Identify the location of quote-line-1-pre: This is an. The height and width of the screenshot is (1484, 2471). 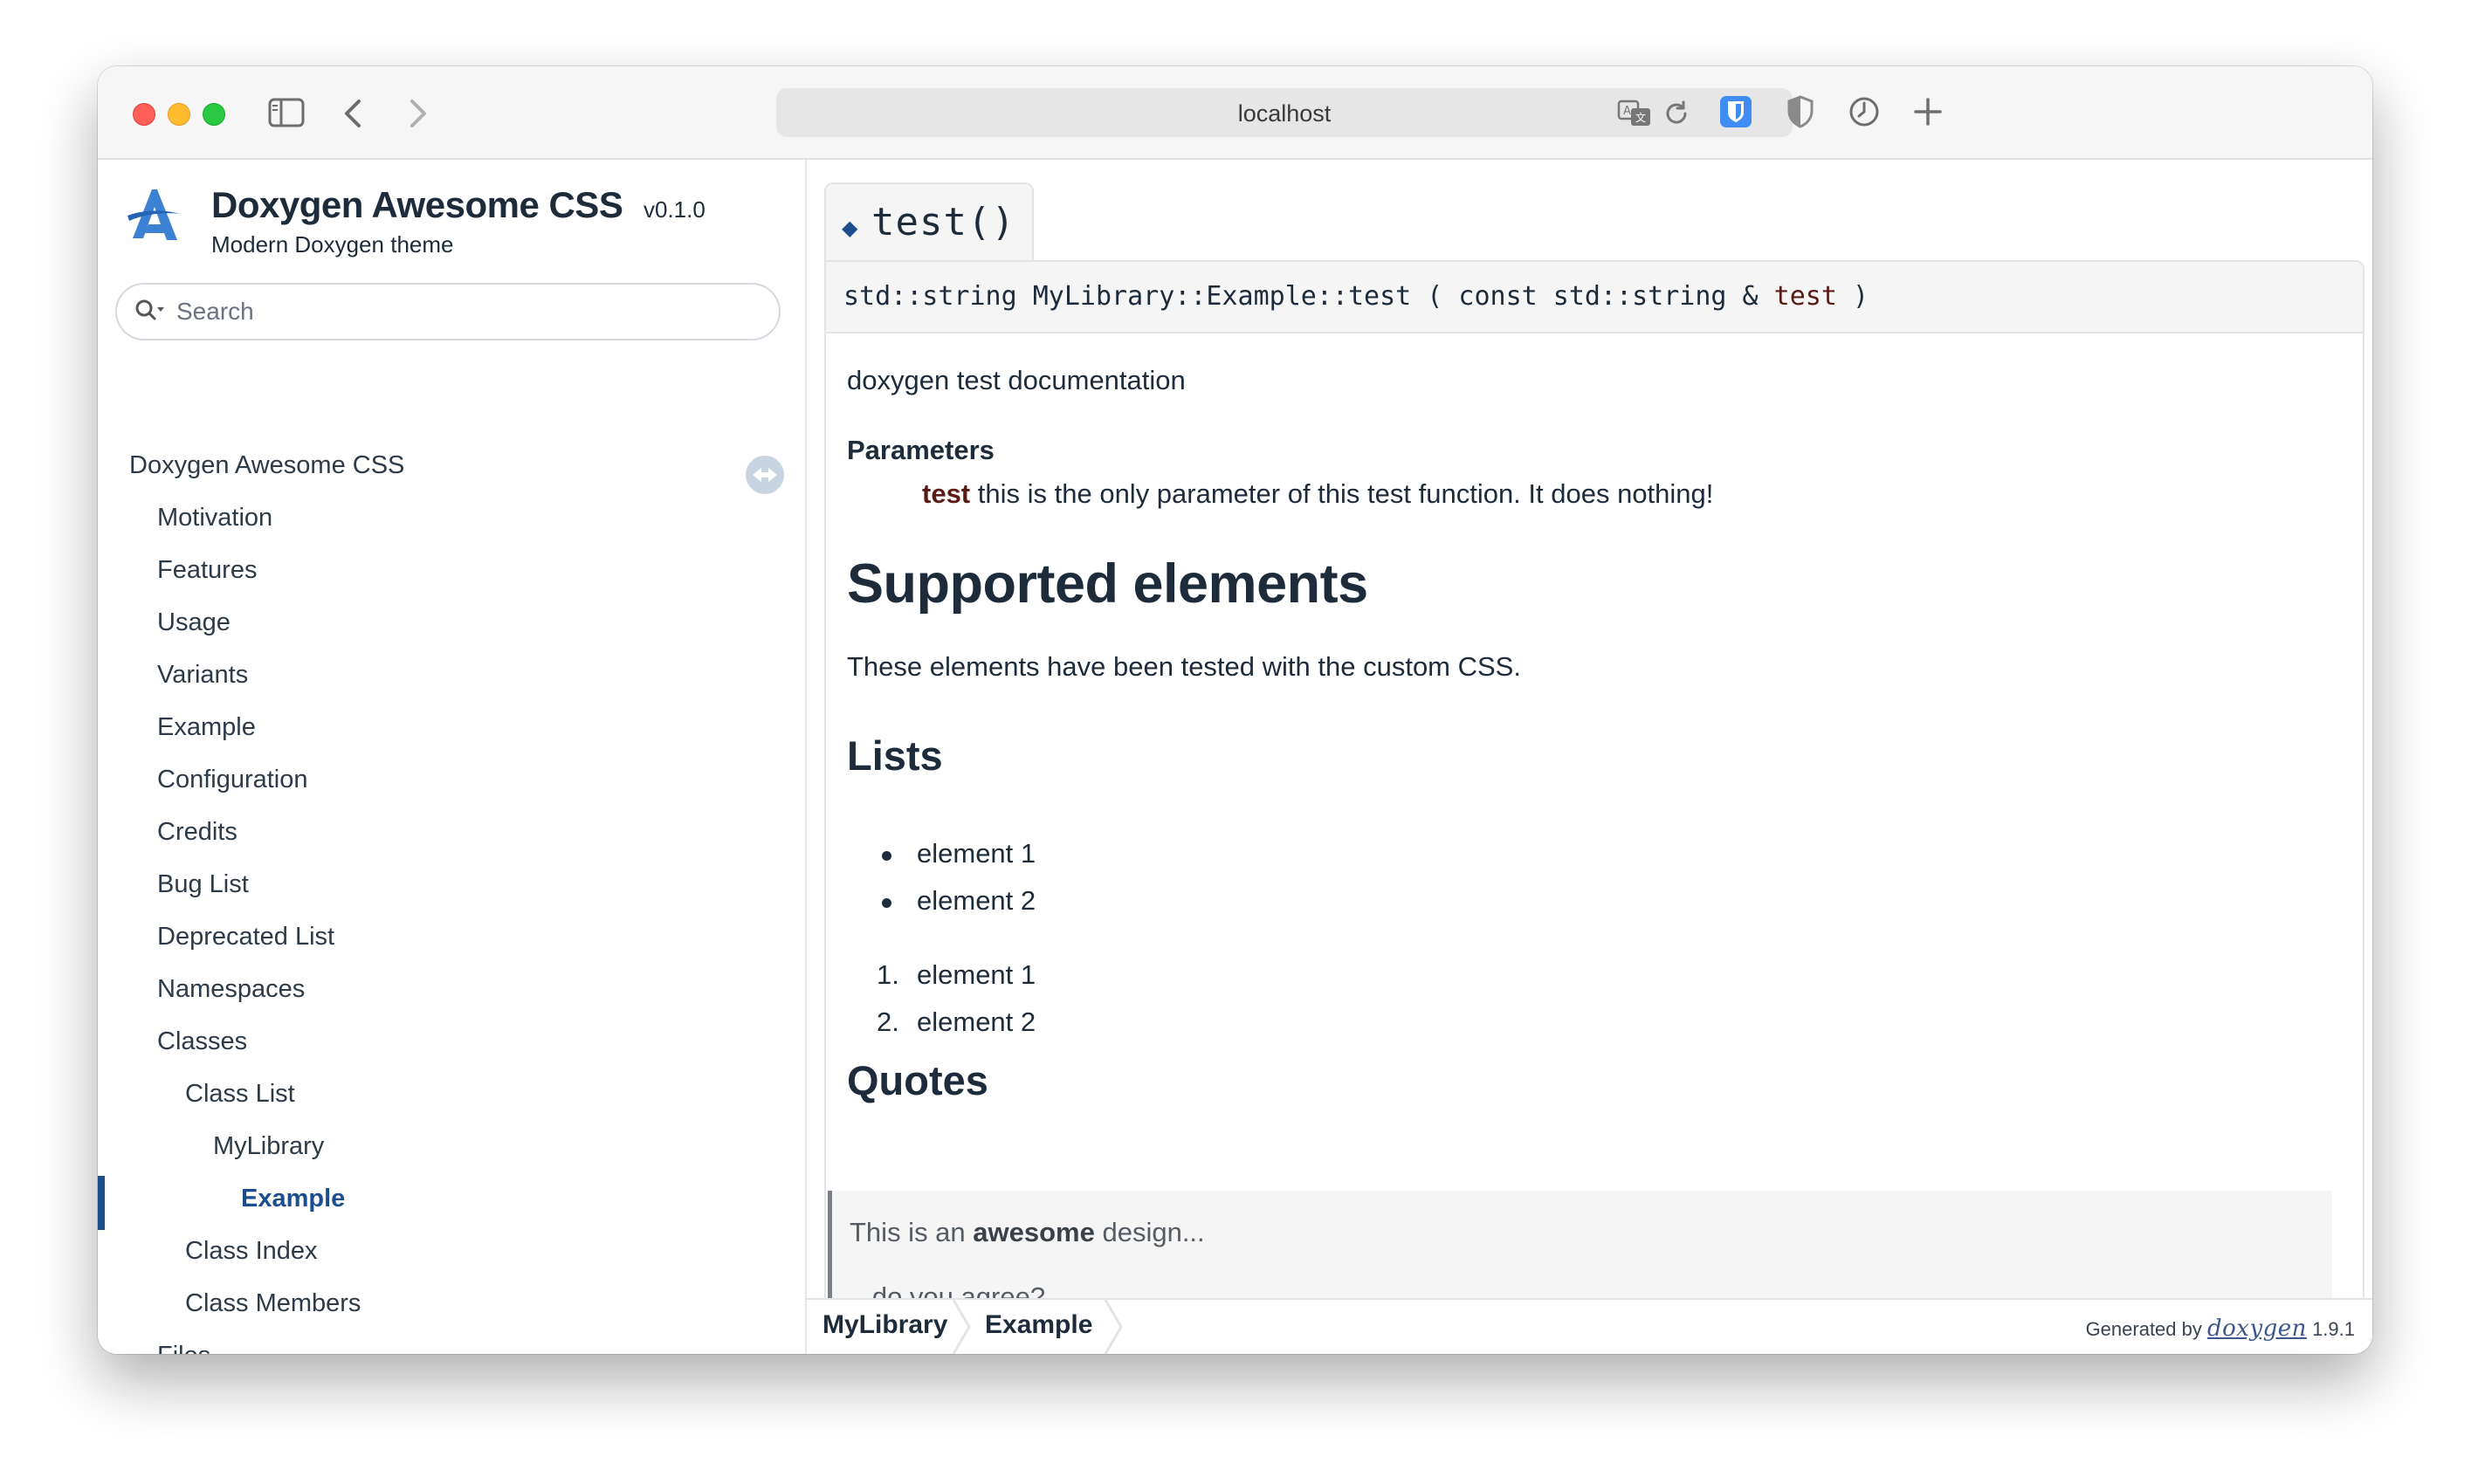
(912, 1232).